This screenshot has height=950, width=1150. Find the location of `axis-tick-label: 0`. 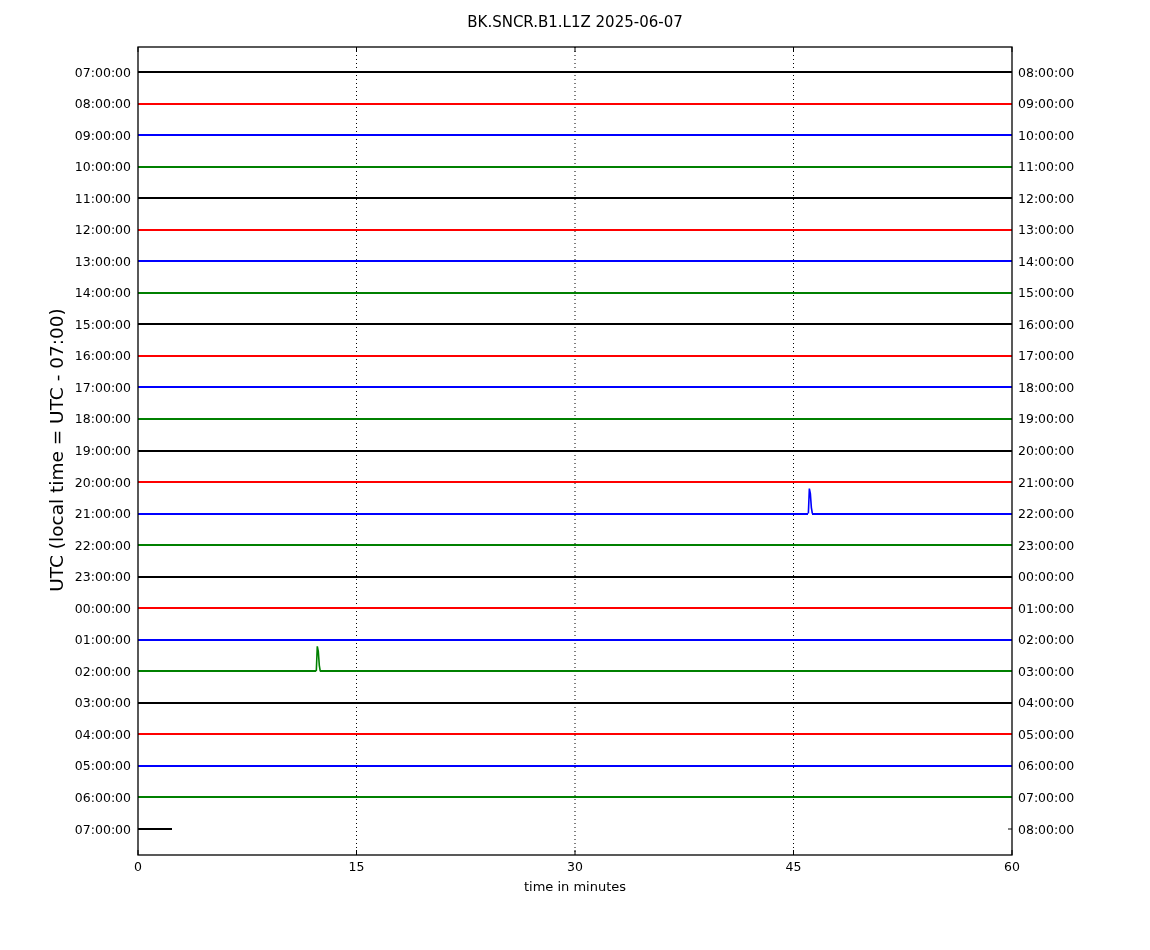

axis-tick-label: 0 is located at coordinates (138, 866).